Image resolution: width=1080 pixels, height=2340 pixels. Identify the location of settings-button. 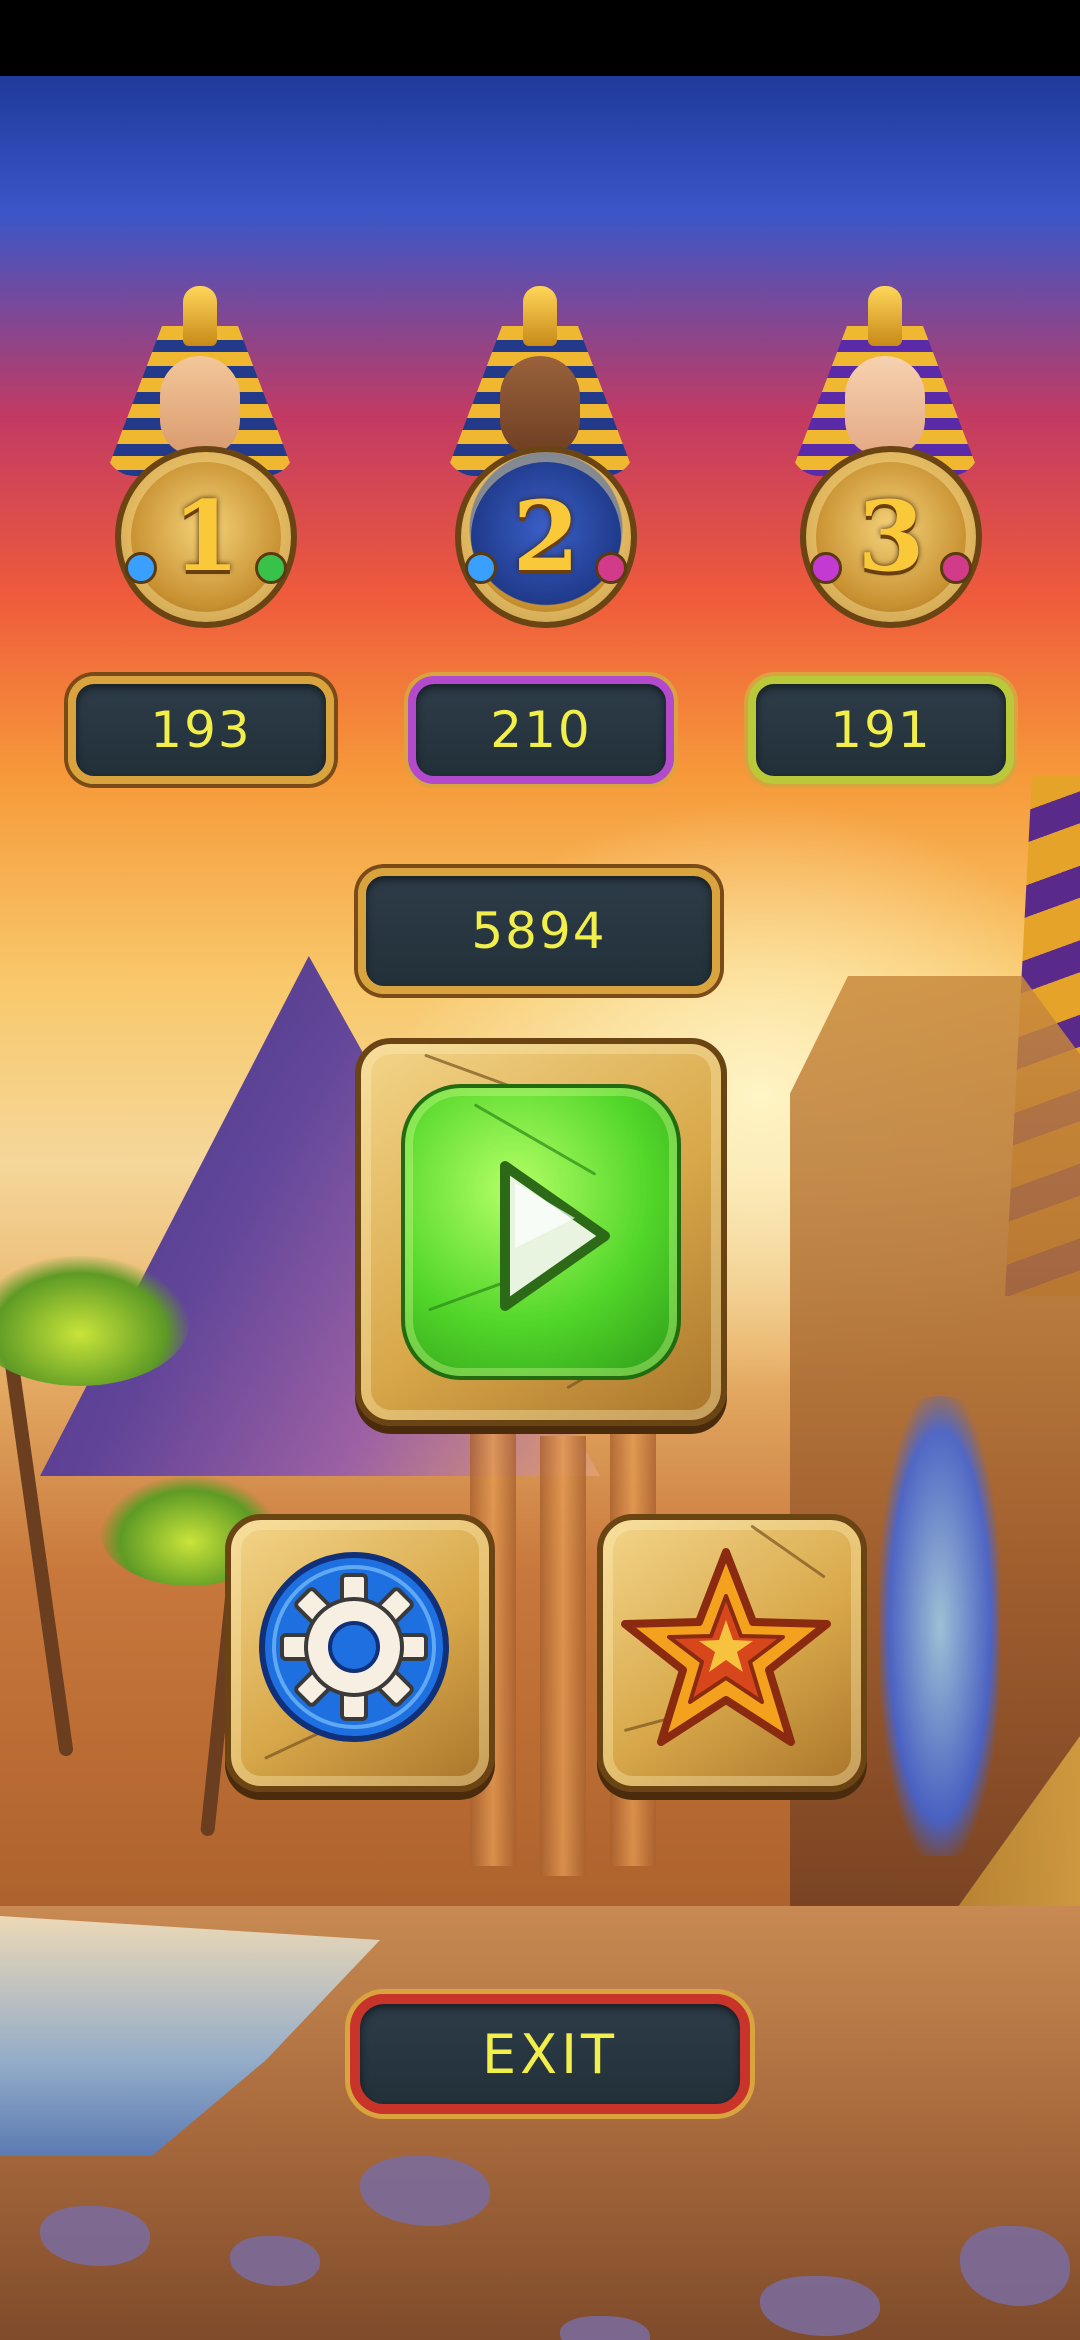
(360, 1653).